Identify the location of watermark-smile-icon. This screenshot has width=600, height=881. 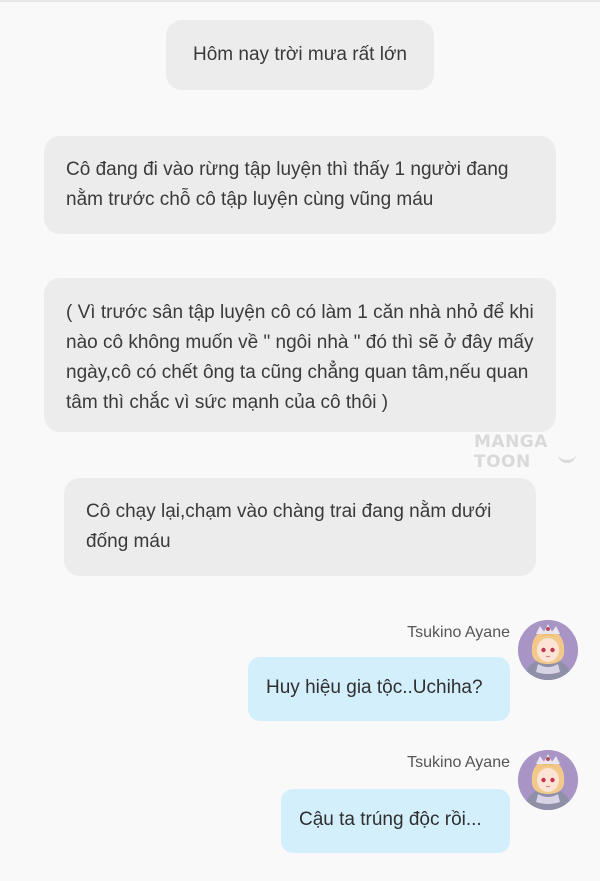
(567, 457).